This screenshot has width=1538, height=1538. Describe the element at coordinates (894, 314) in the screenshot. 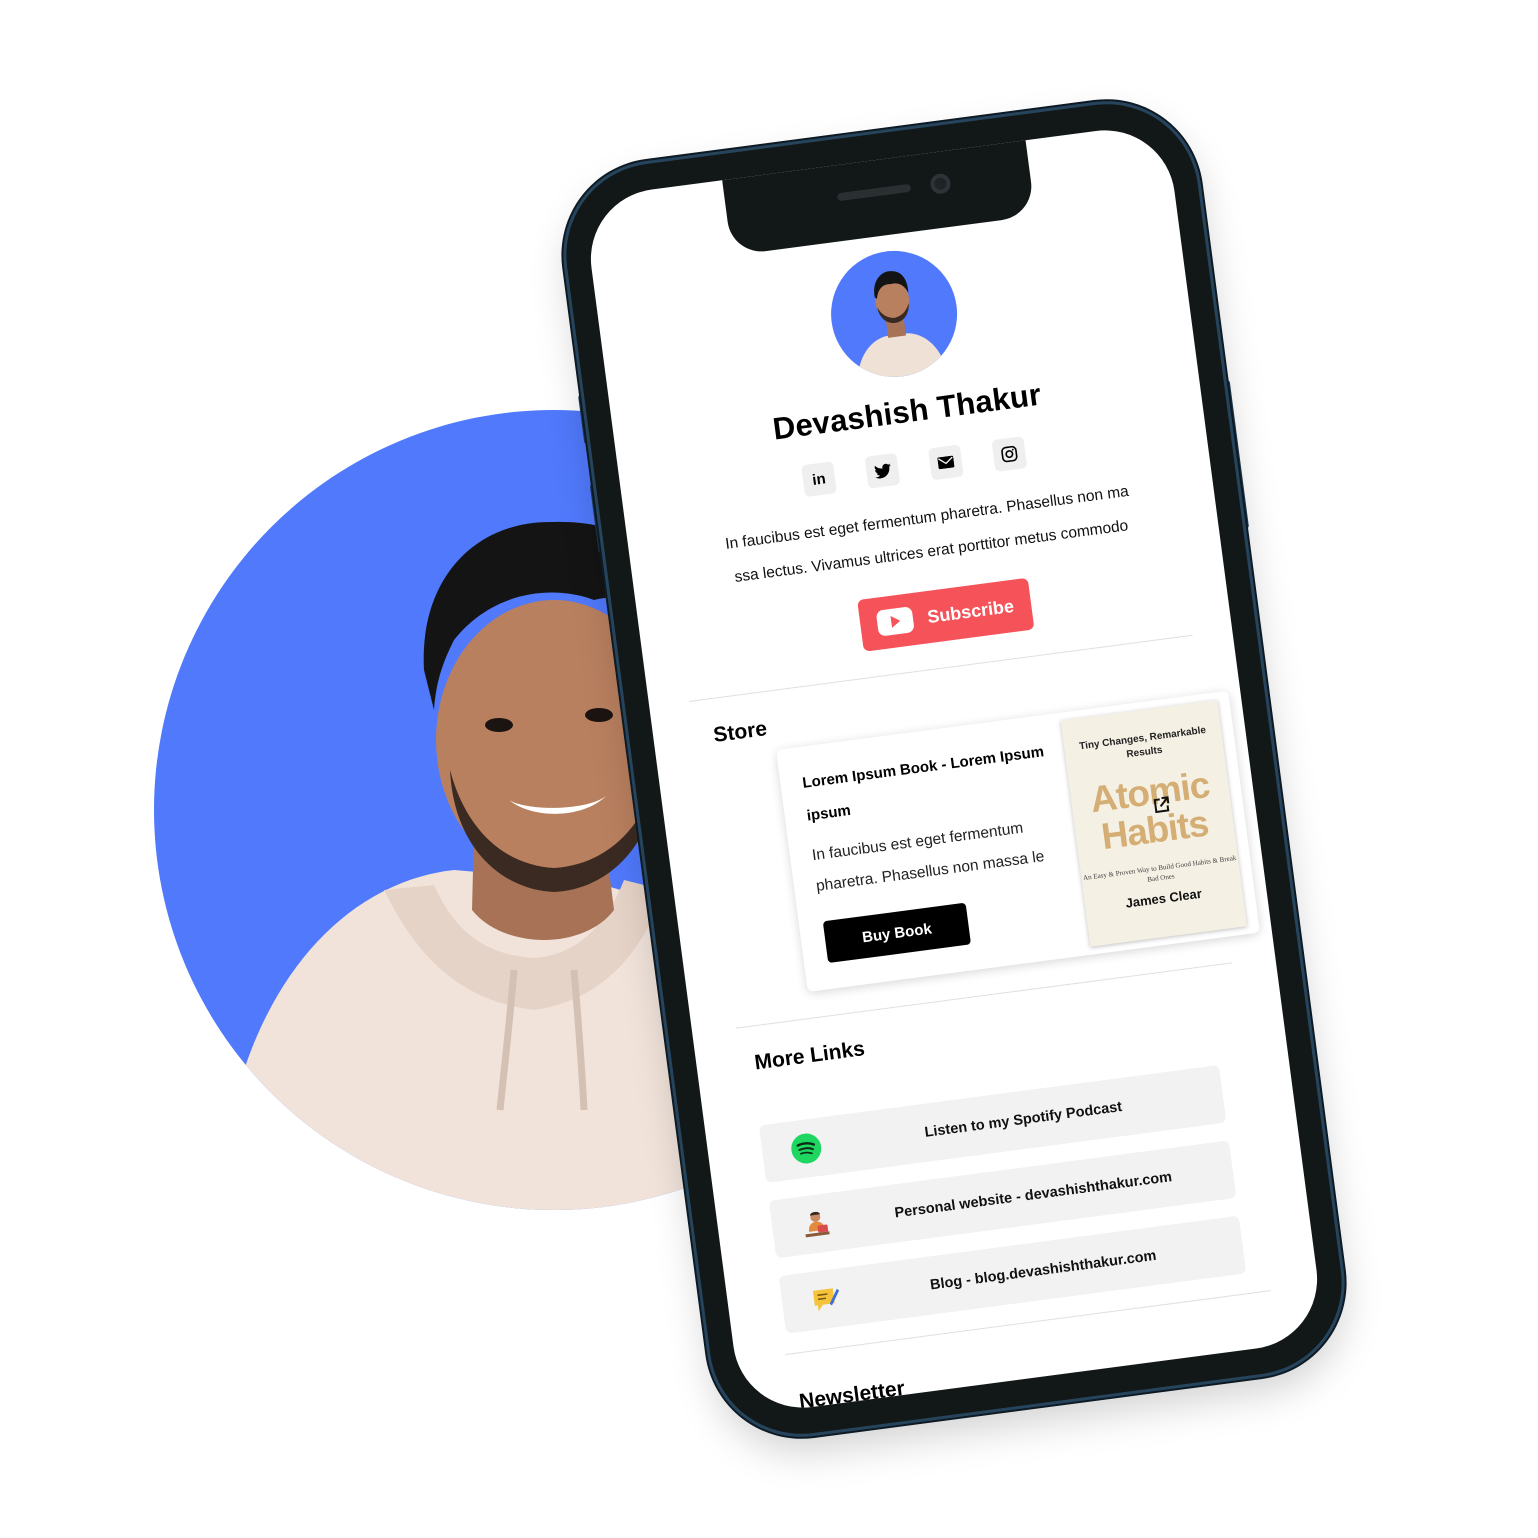

I see `avatar` at that location.